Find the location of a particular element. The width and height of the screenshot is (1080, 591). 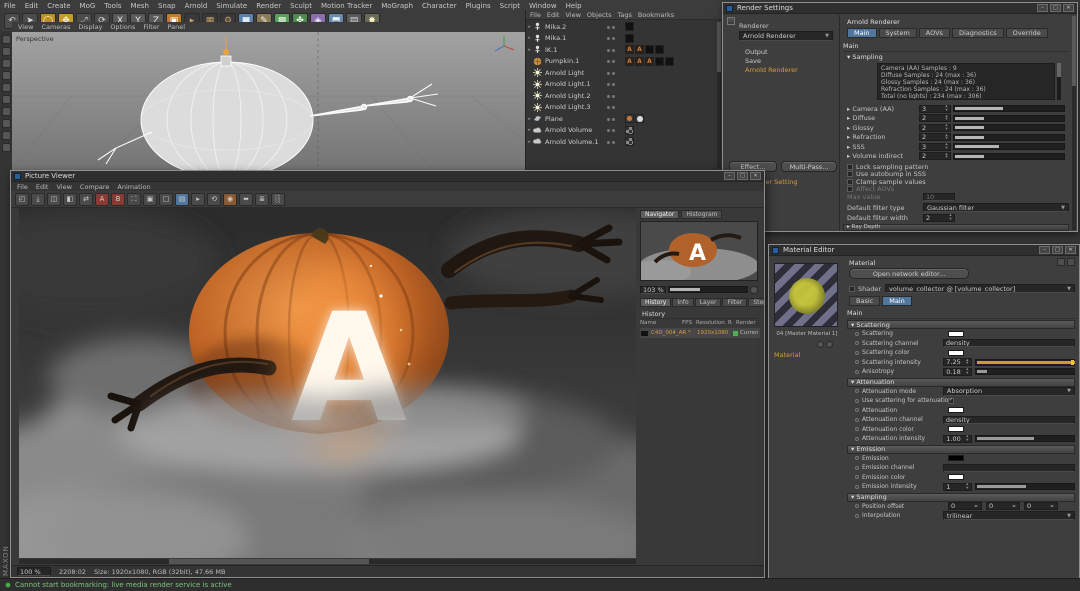

open-icon: ◰ is located at coordinates (22, 199).